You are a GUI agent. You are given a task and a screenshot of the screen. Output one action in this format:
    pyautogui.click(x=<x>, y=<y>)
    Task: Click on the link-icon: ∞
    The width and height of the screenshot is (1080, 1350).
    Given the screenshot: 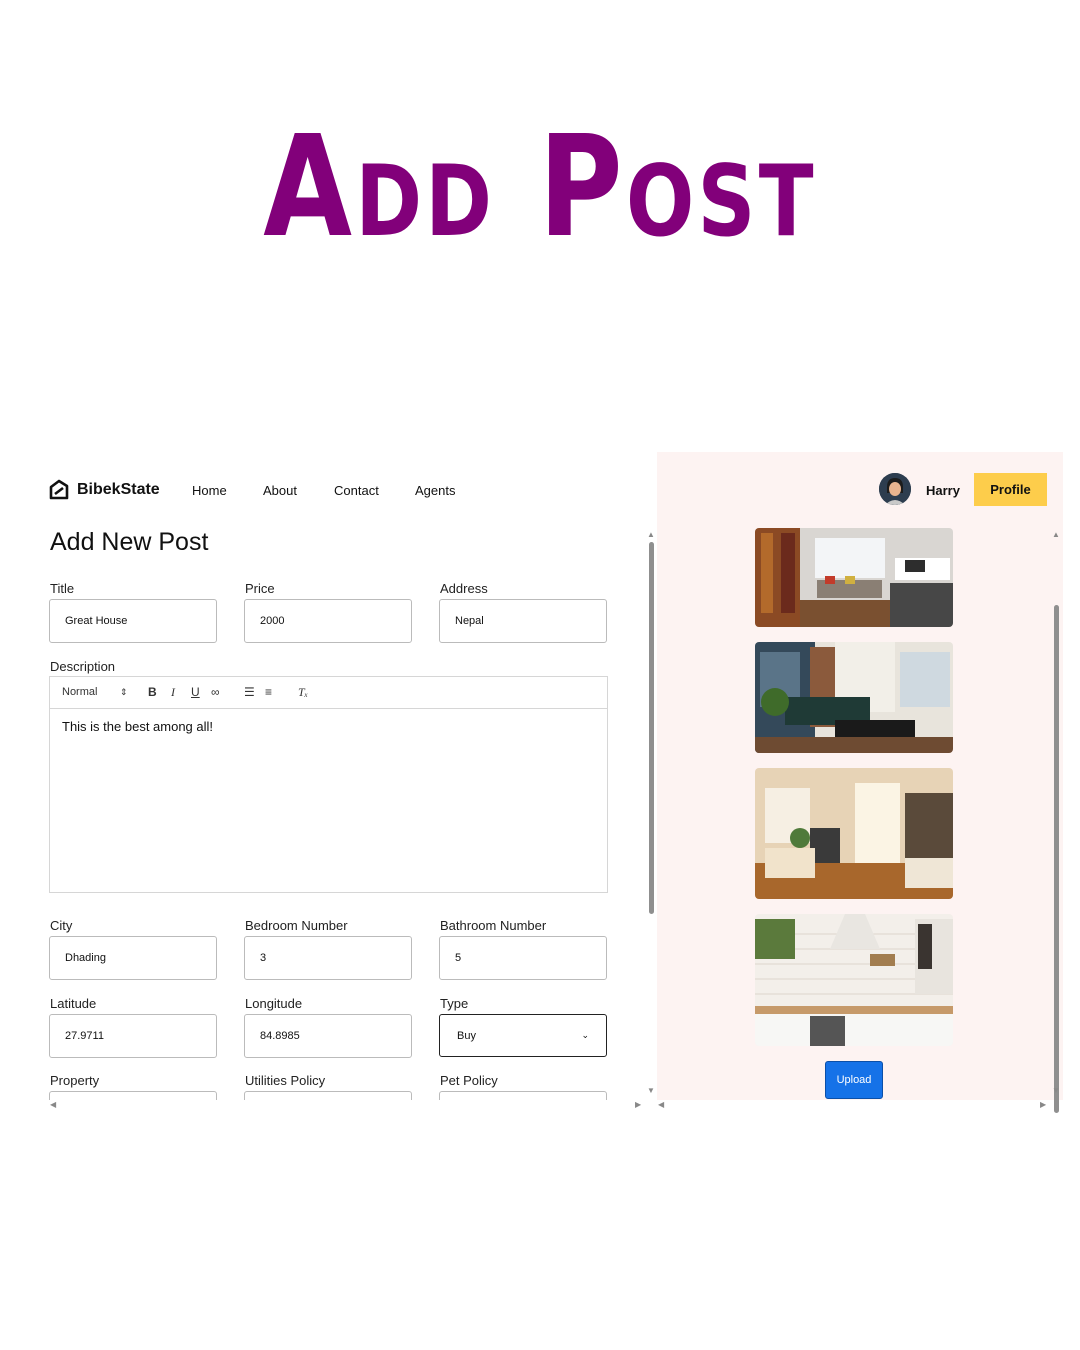 What is the action you would take?
    pyautogui.click(x=215, y=692)
    